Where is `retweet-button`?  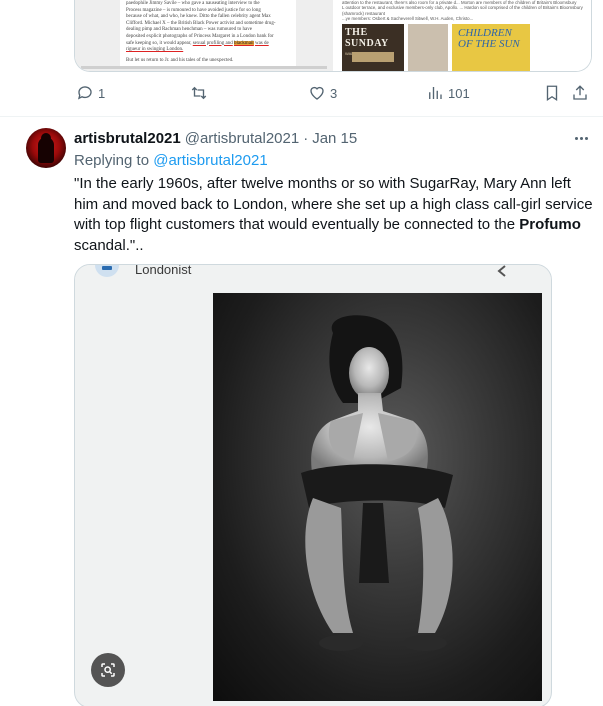
retweet-button is located at coordinates (201, 93).